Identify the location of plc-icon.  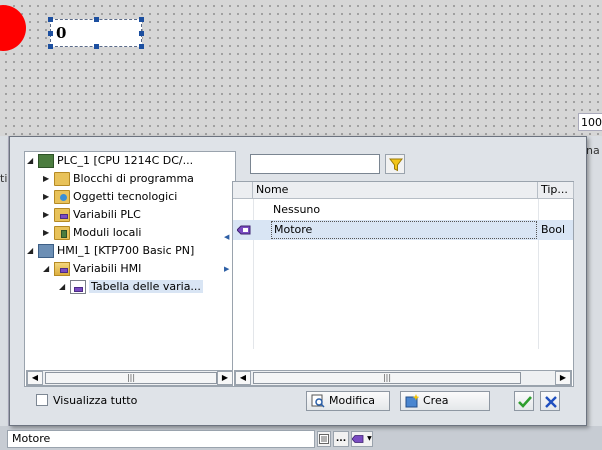
(46, 161).